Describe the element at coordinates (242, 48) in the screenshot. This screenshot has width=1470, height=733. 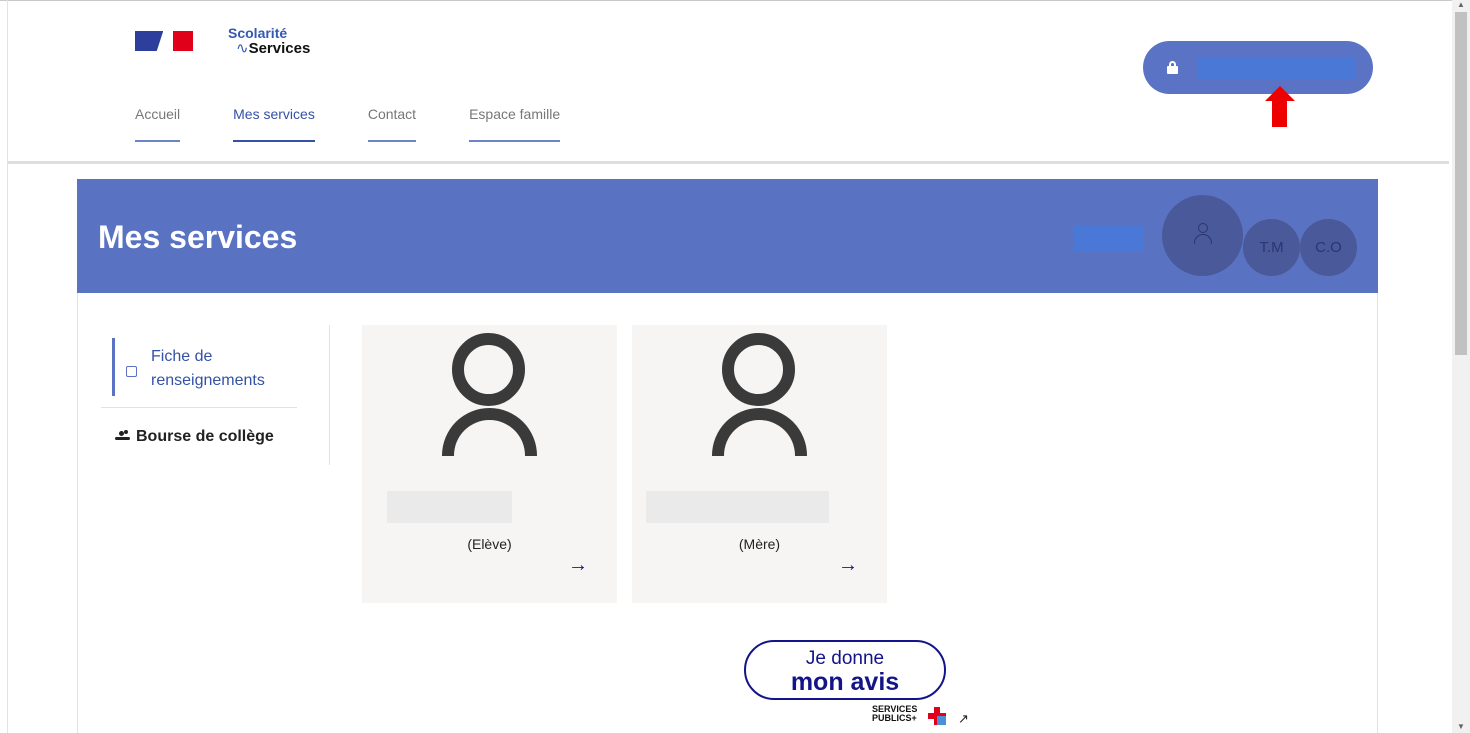
I see `wave-icon: ∿` at that location.